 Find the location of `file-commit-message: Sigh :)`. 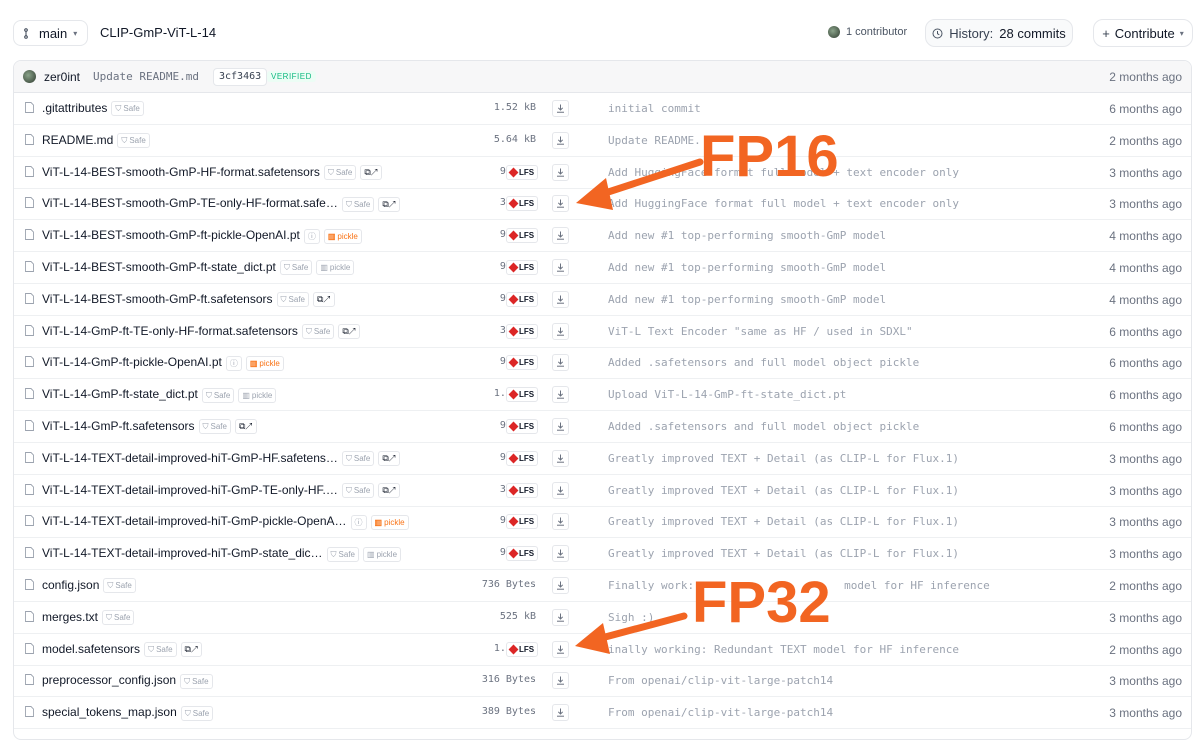

file-commit-message: Sigh :) is located at coordinates (631, 617).